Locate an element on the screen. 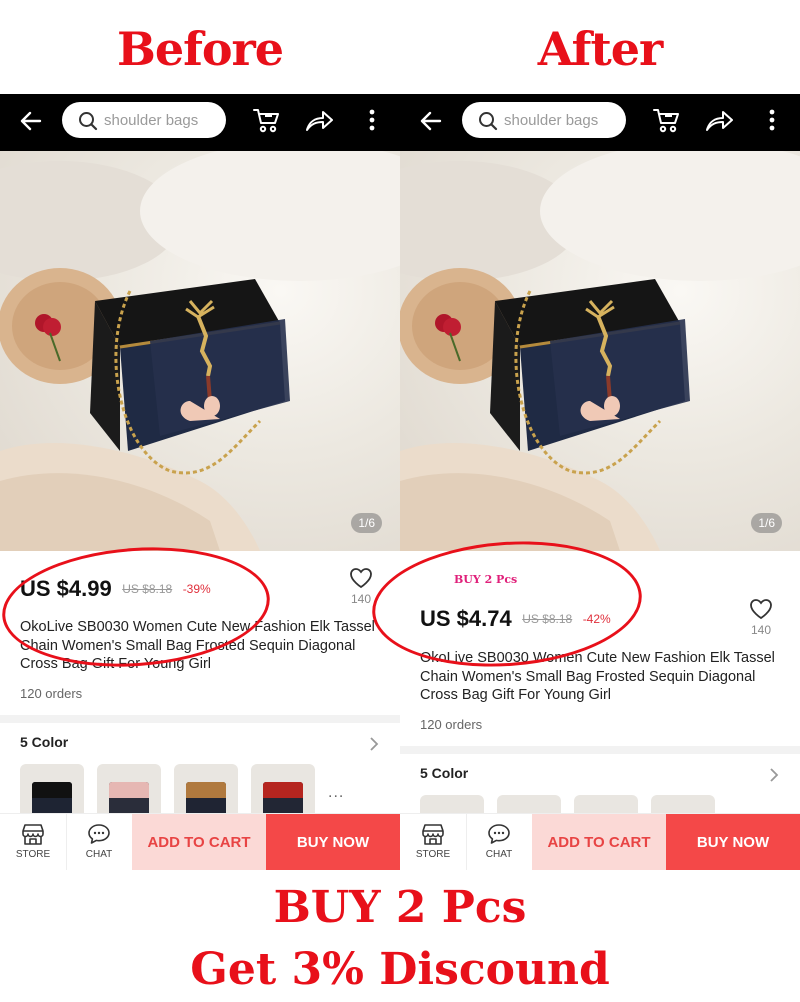 The height and width of the screenshot is (1002, 800). price-row: US $4.99 US $8.18 -39% is located at coordinates (115, 591).